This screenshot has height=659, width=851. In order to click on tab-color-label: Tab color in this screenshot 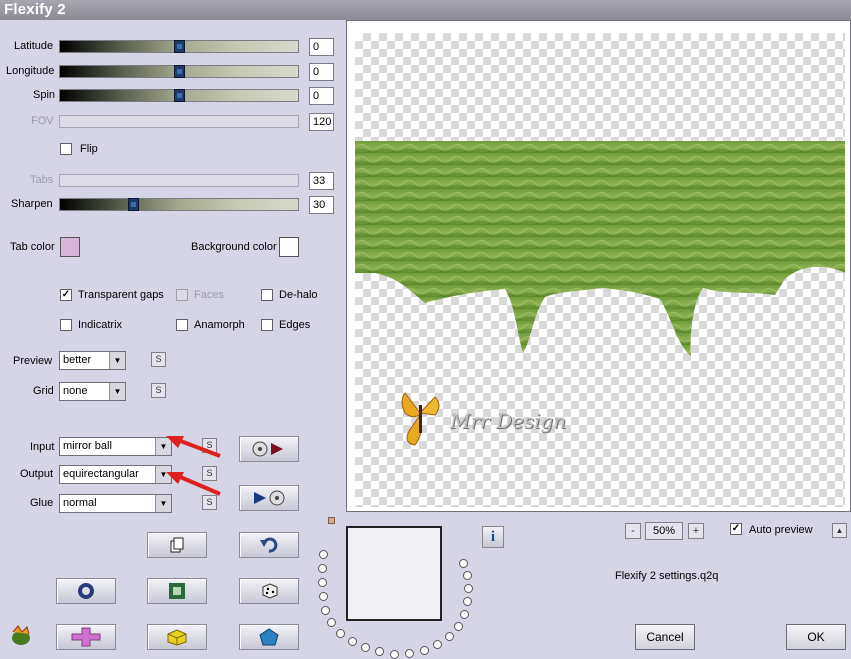, I will do `click(32, 247)`.